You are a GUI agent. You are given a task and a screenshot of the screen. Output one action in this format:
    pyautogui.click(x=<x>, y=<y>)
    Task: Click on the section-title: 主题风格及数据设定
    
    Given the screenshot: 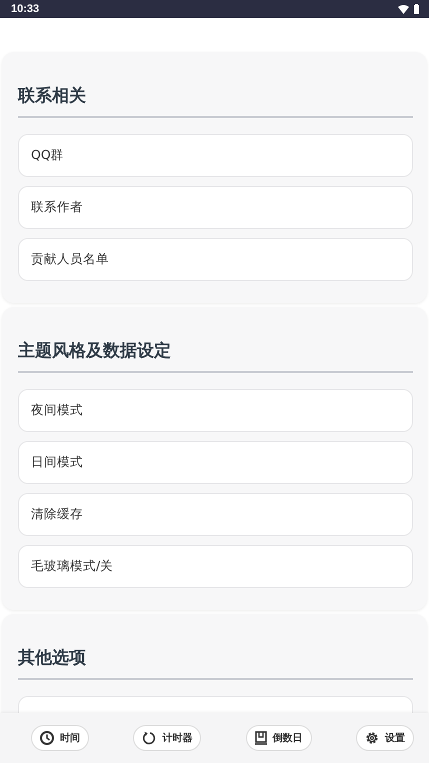 What is the action you would take?
    pyautogui.click(x=95, y=351)
    